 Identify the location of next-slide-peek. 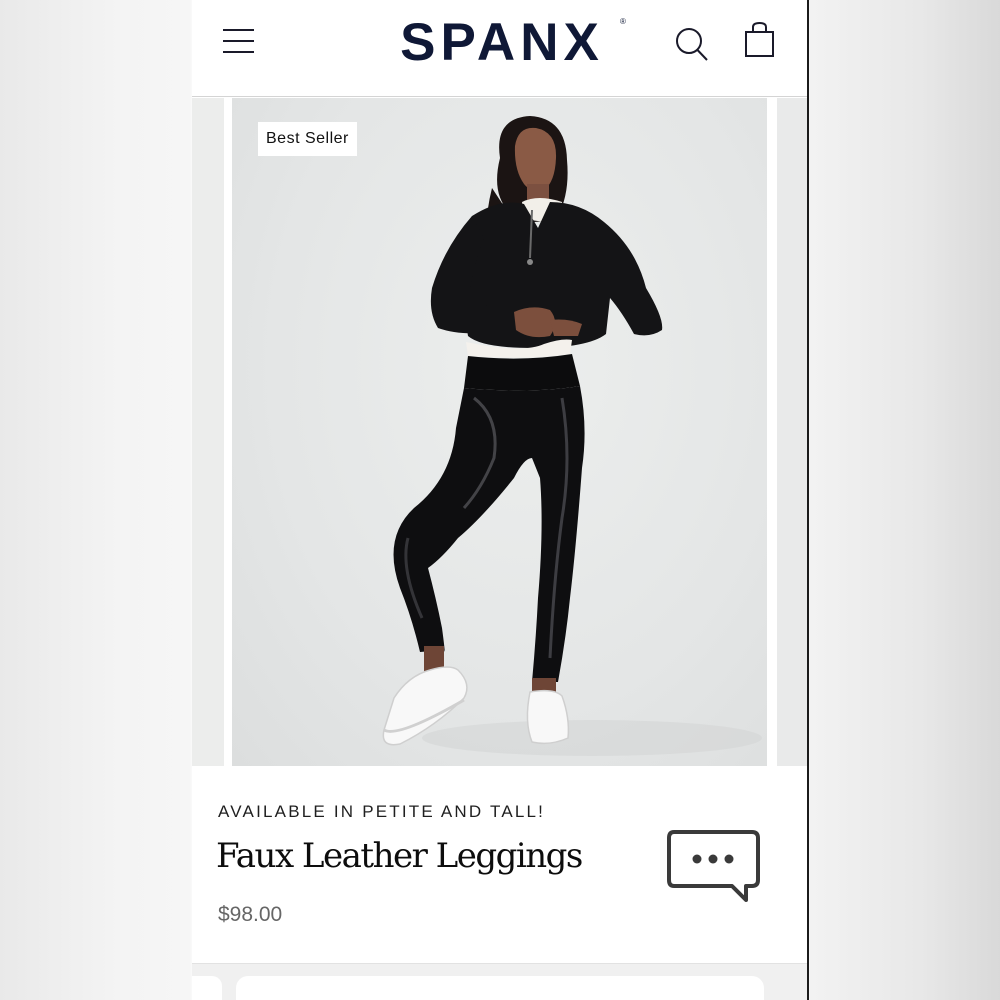
(792, 432).